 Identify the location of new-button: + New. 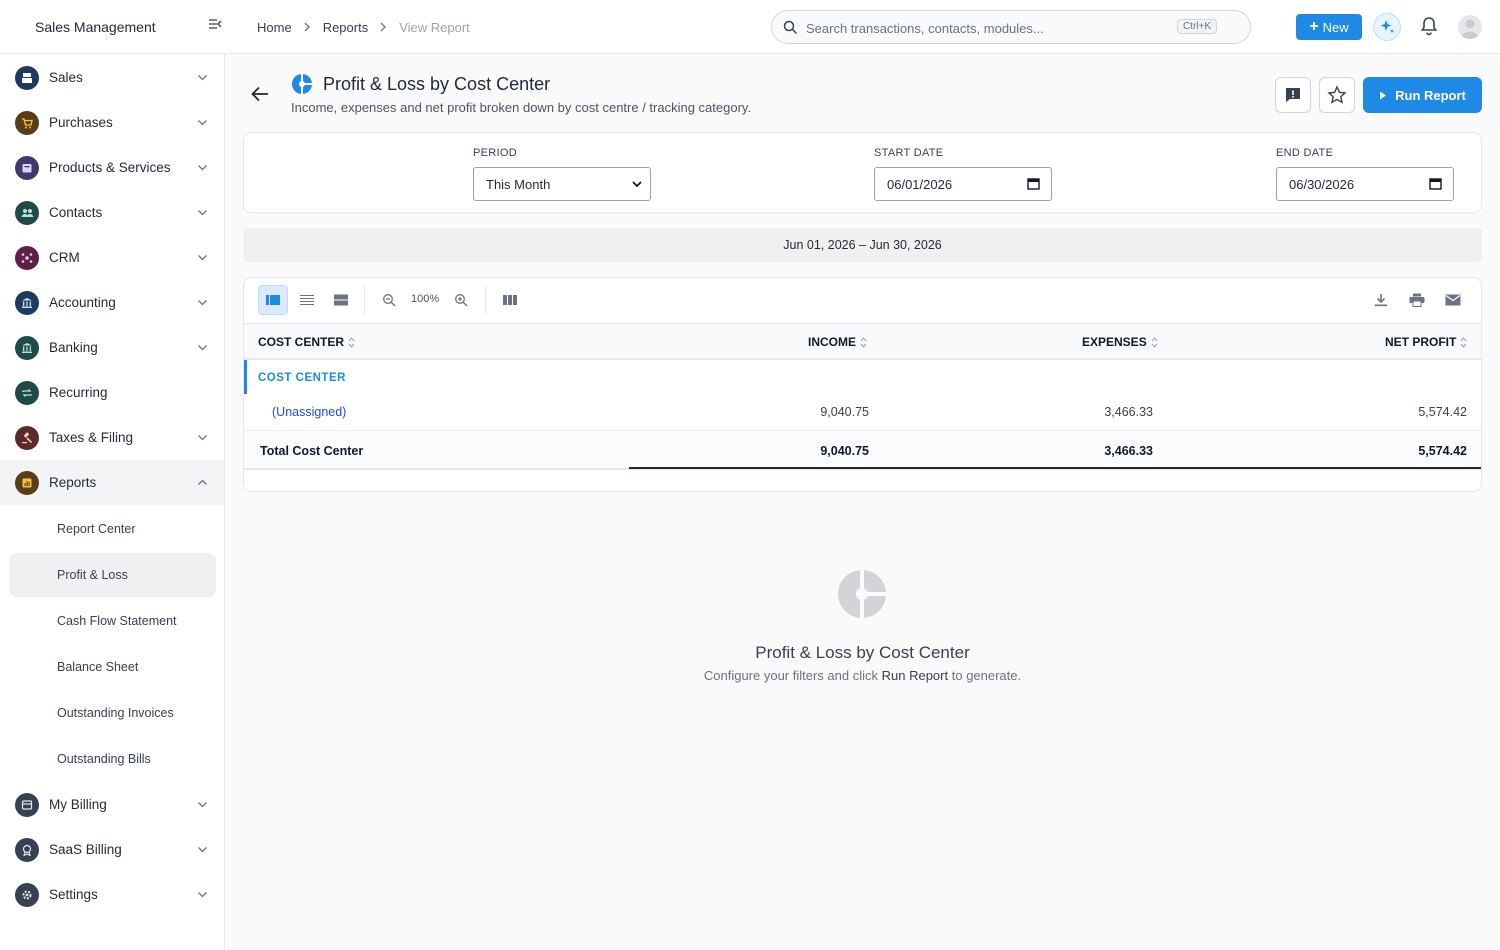
(1329, 27).